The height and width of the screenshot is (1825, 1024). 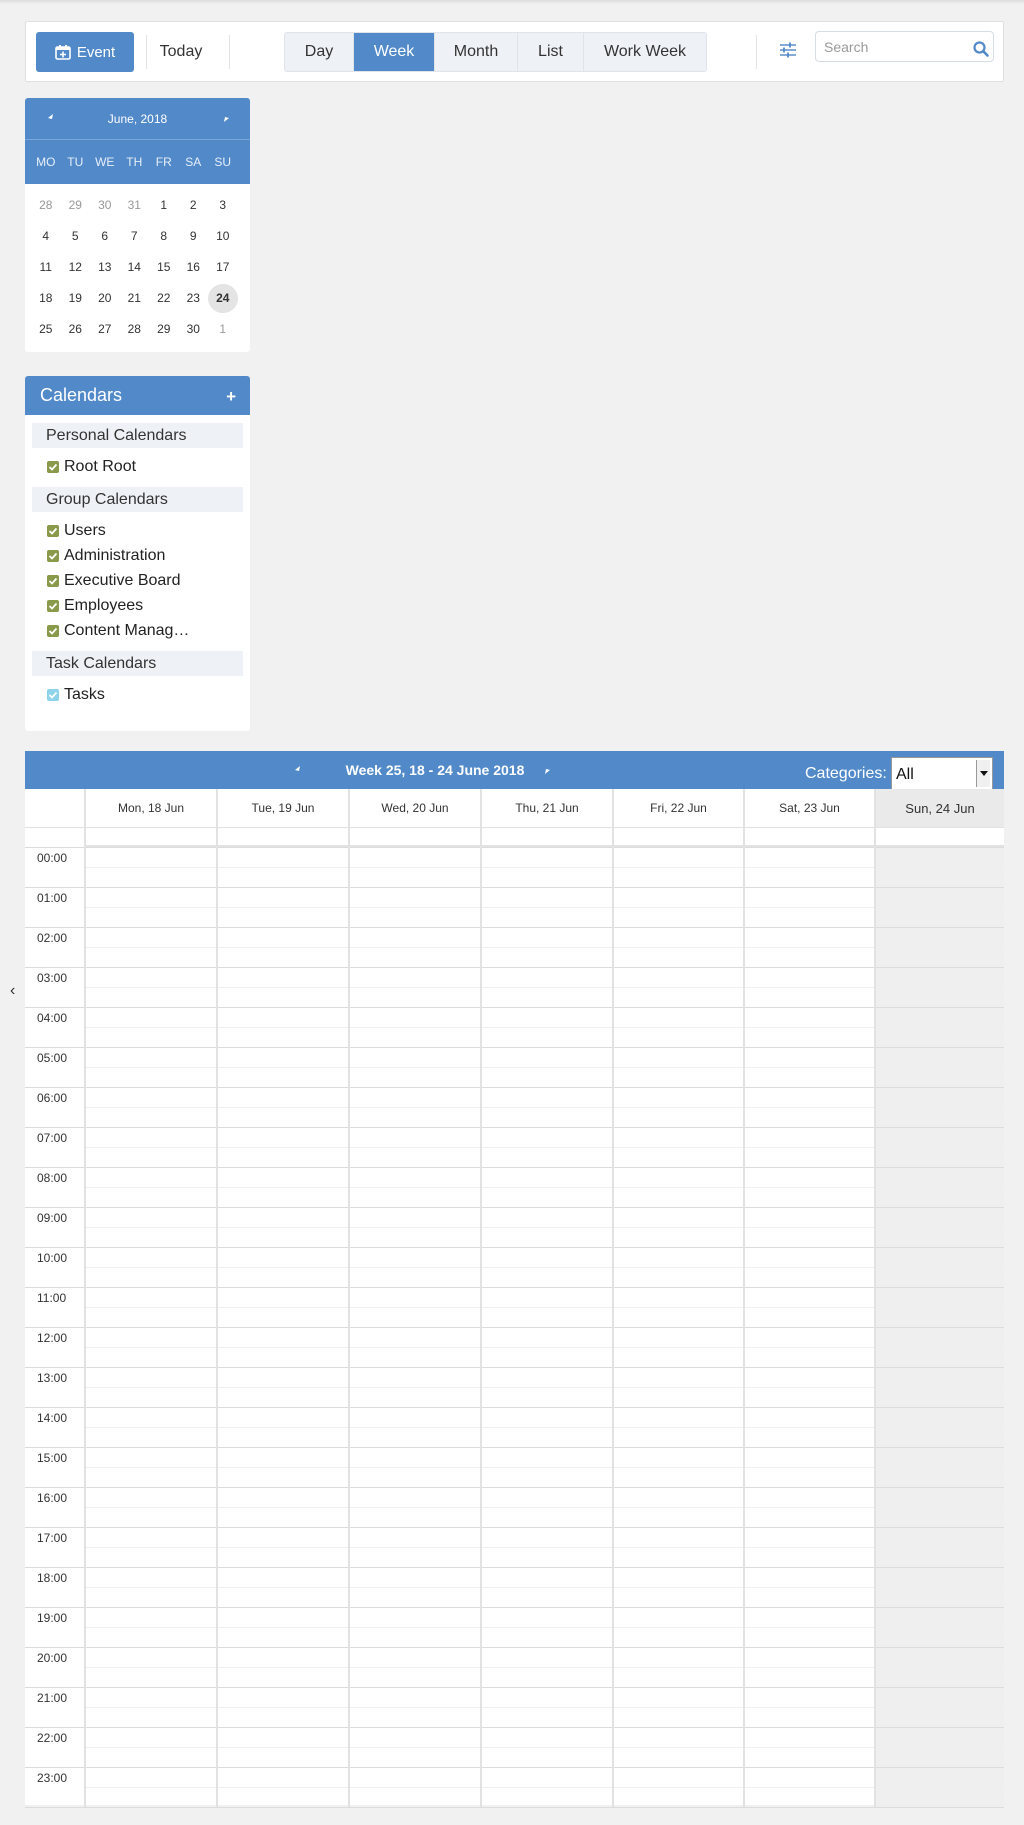 What do you see at coordinates (52, 898) in the screenshot?
I see `hour-label: 01:00` at bounding box center [52, 898].